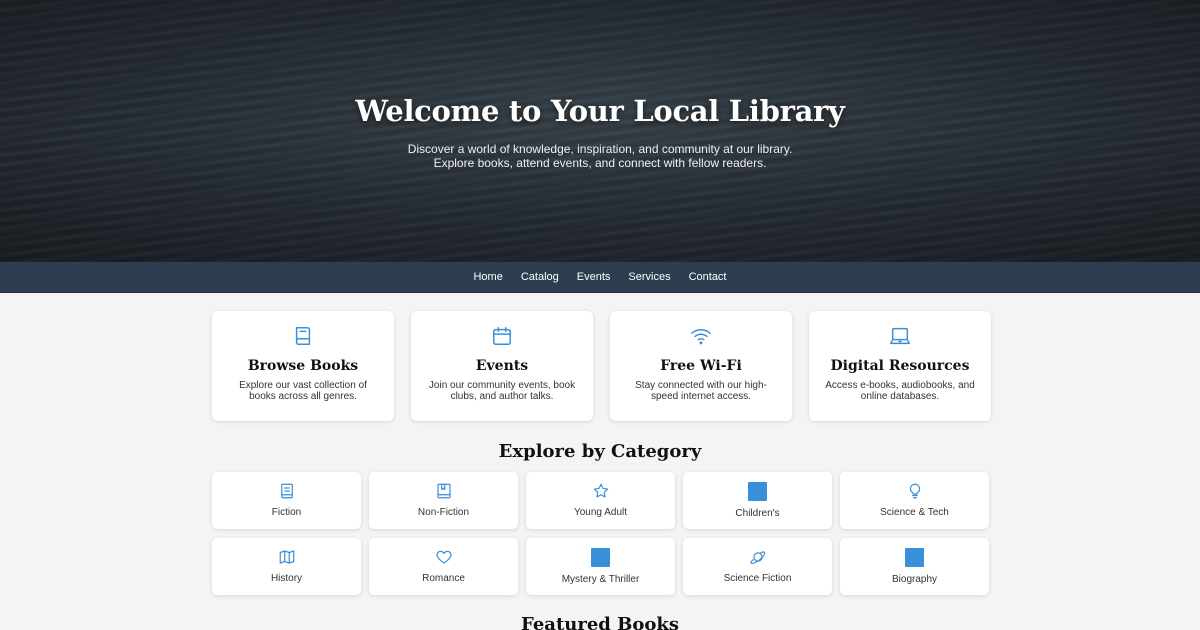 Image resolution: width=1200 pixels, height=630 pixels. Describe the element at coordinates (914, 491) in the screenshot. I see `lightbulb-icon` at that location.